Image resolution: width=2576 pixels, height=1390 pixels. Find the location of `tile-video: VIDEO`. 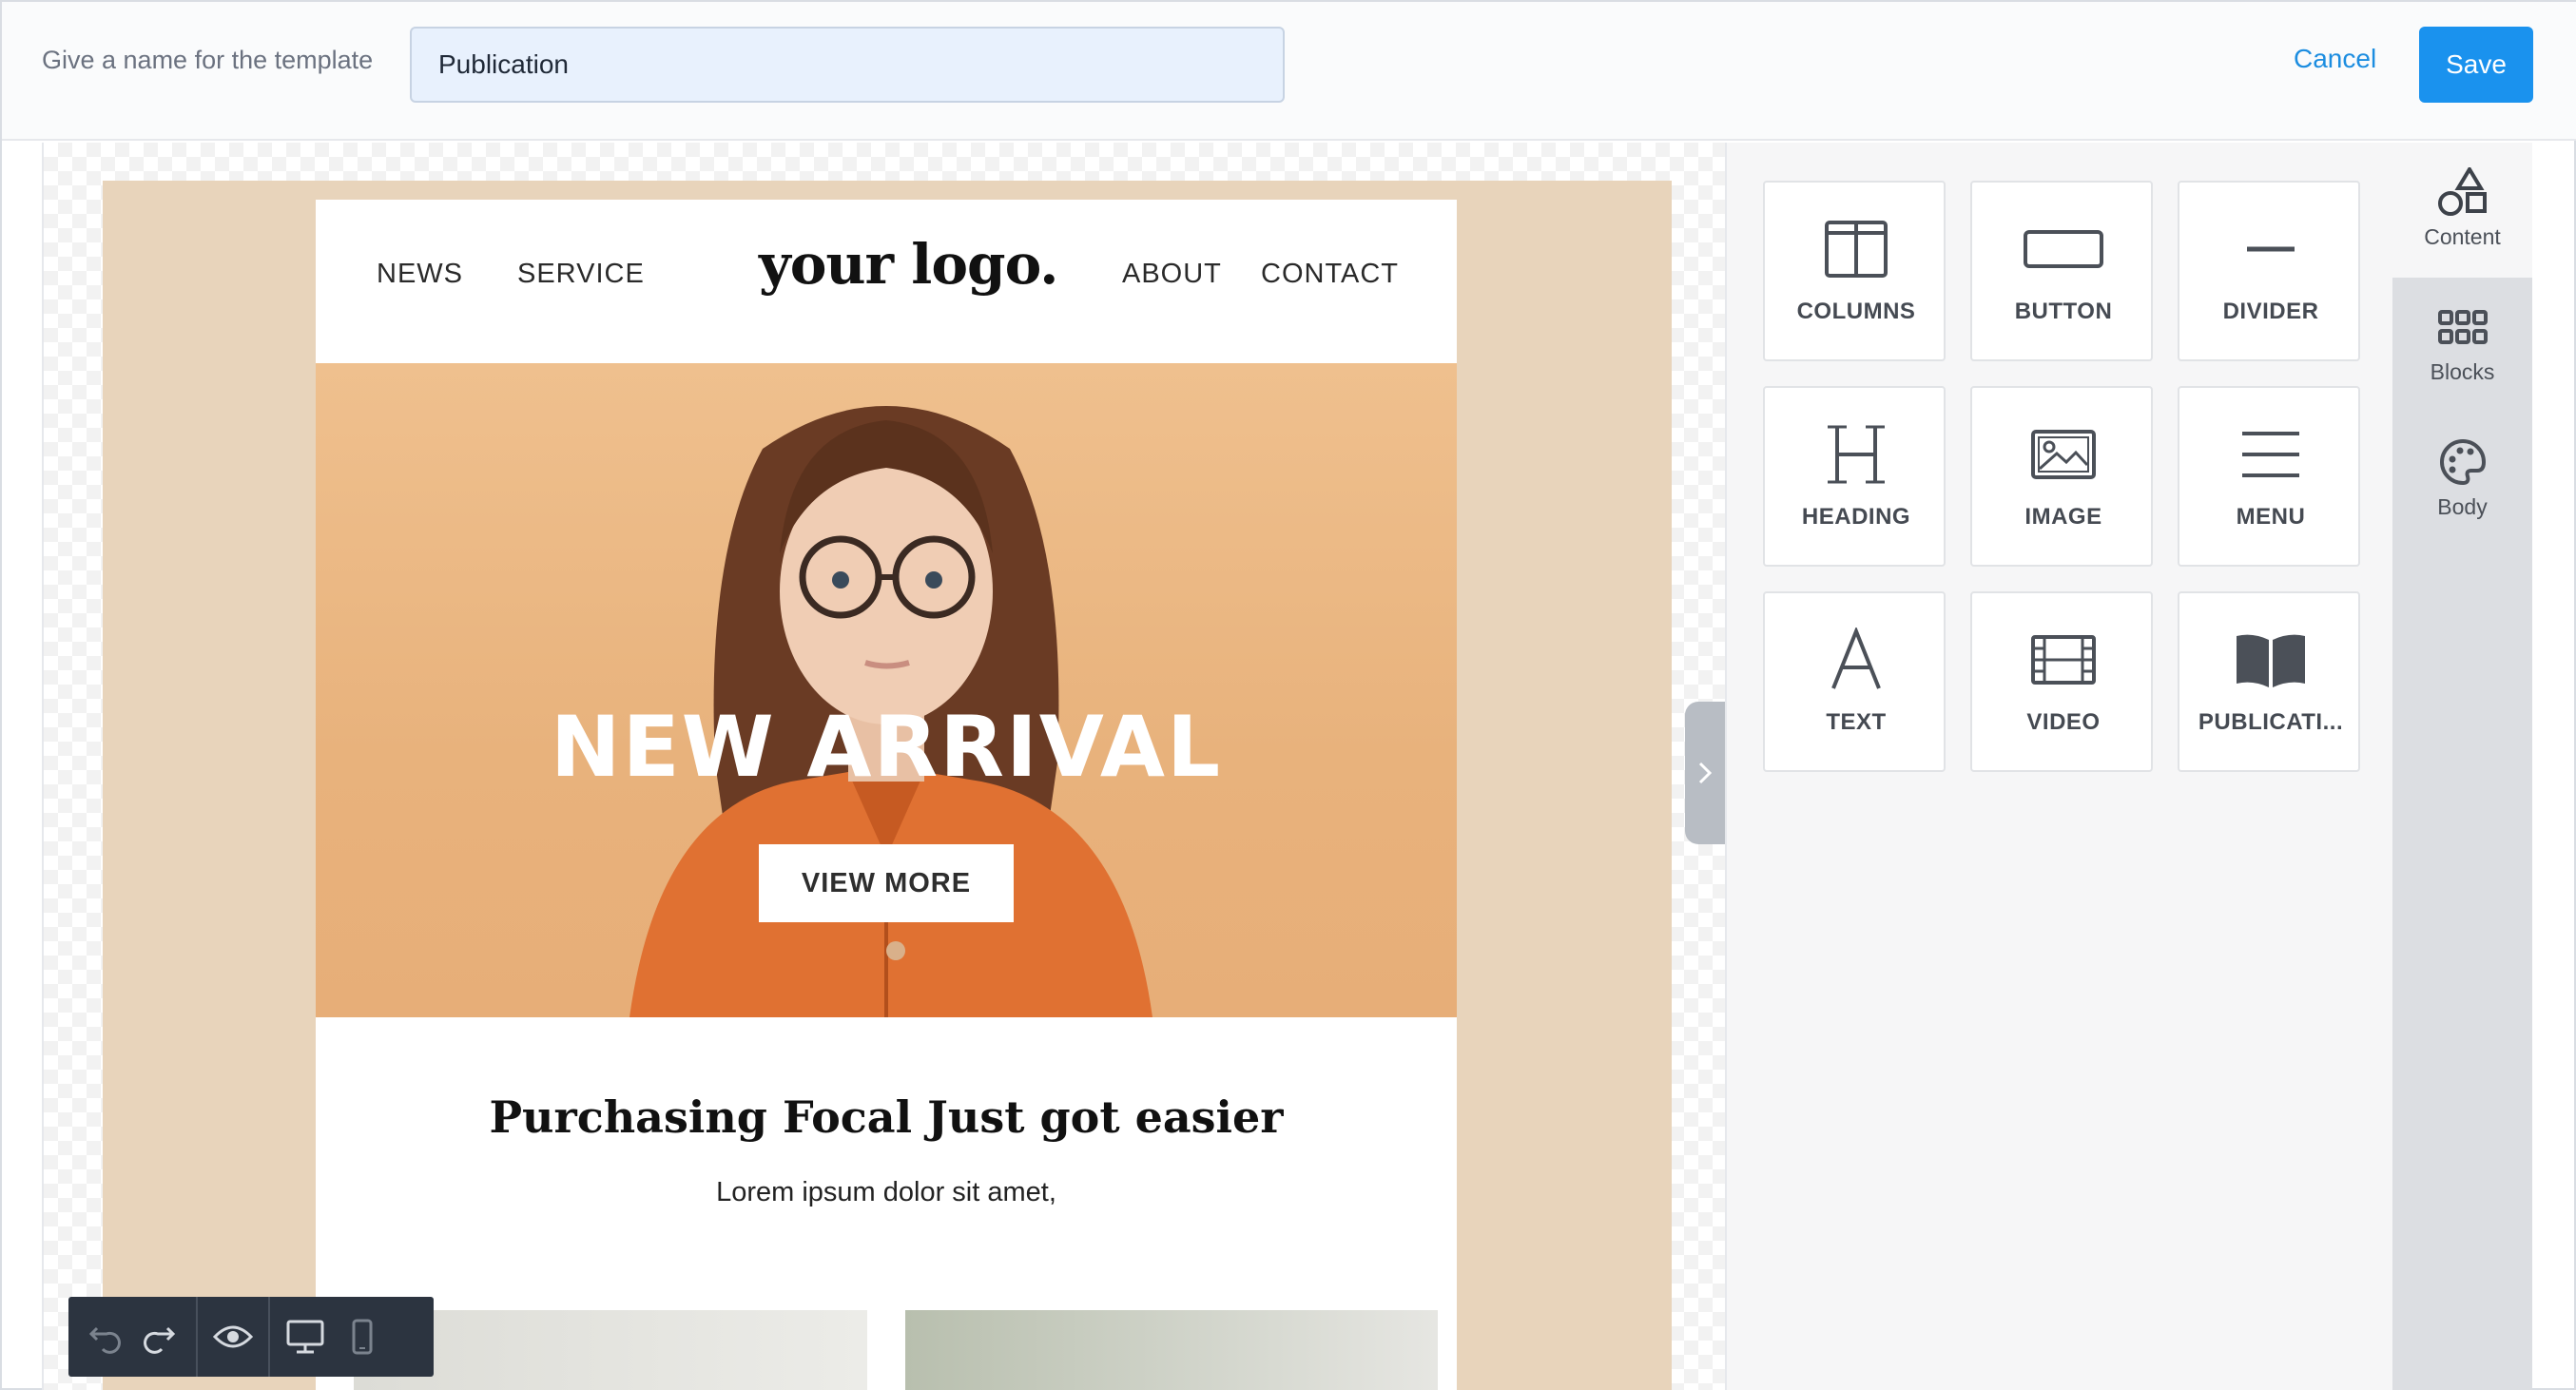

tile-video: VIDEO is located at coordinates (2061, 681).